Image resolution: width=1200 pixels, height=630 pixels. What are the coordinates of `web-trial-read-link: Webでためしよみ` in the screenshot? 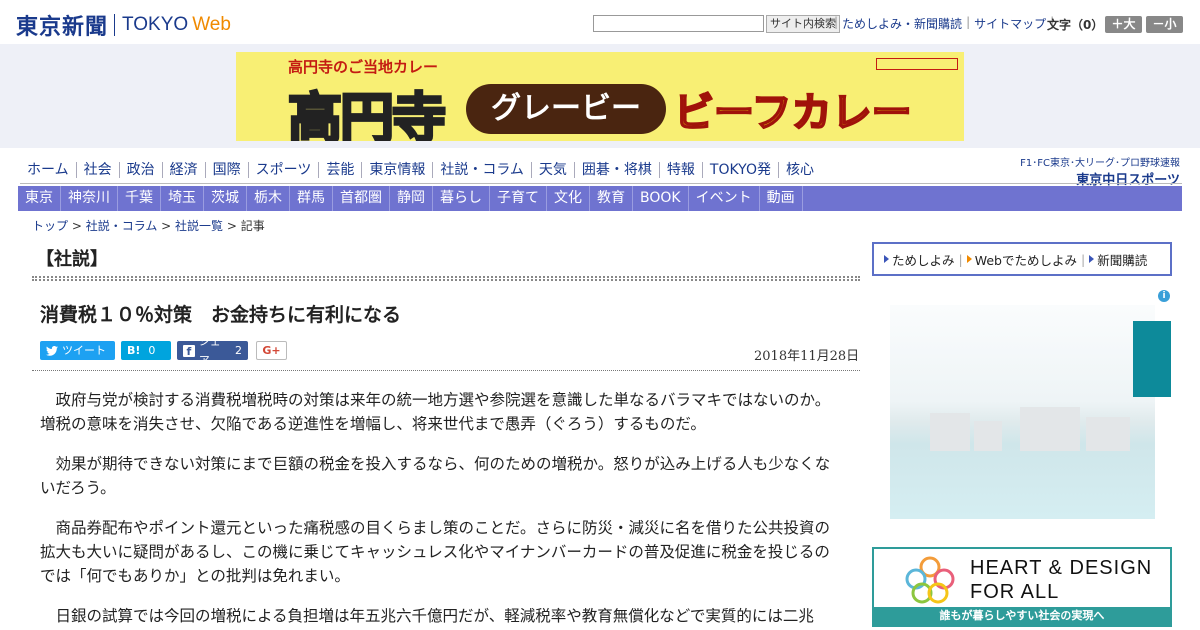 It's located at (1022, 259).